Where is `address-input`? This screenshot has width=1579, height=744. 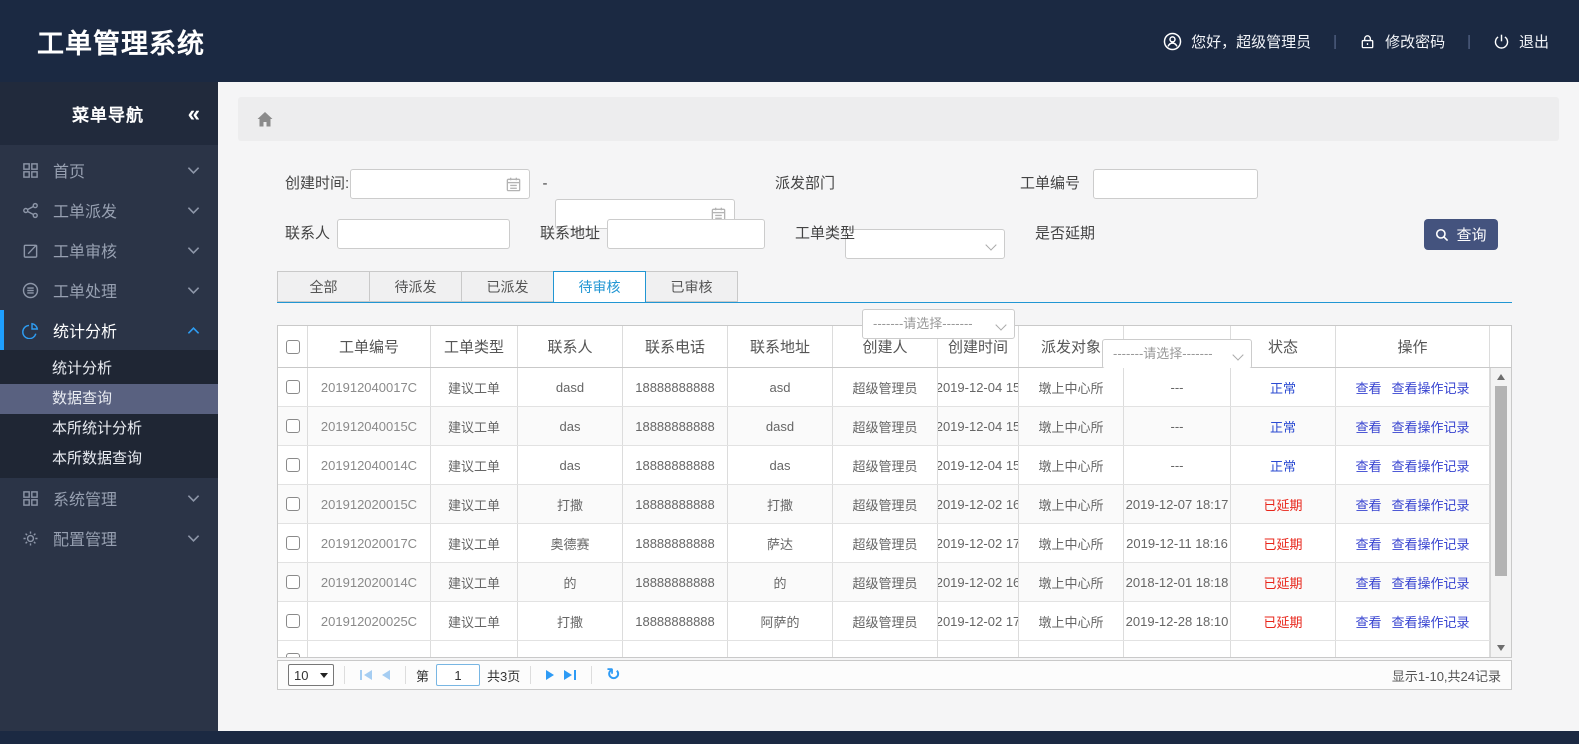
address-input is located at coordinates (686, 234).